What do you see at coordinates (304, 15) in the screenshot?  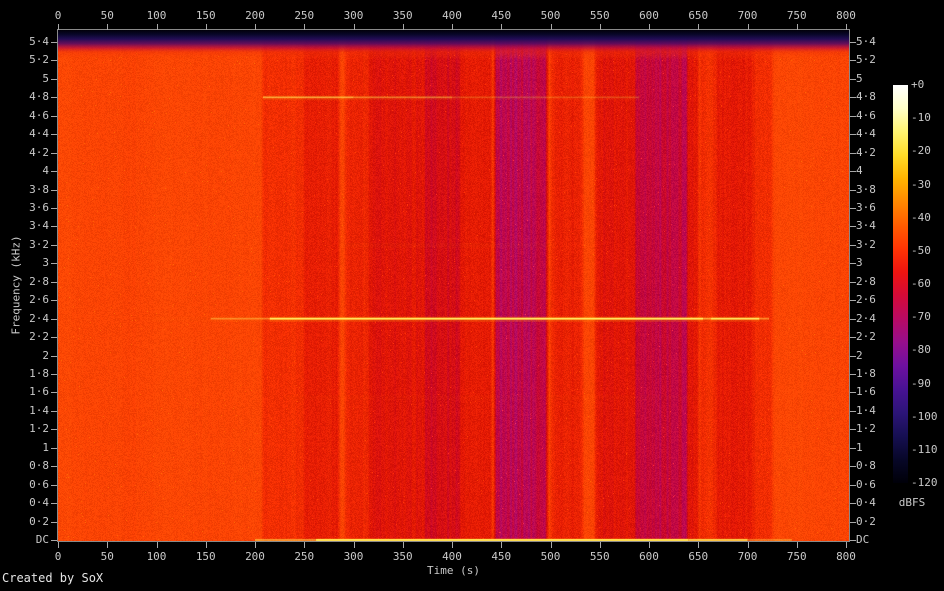 I see `time-tick-label: 250` at bounding box center [304, 15].